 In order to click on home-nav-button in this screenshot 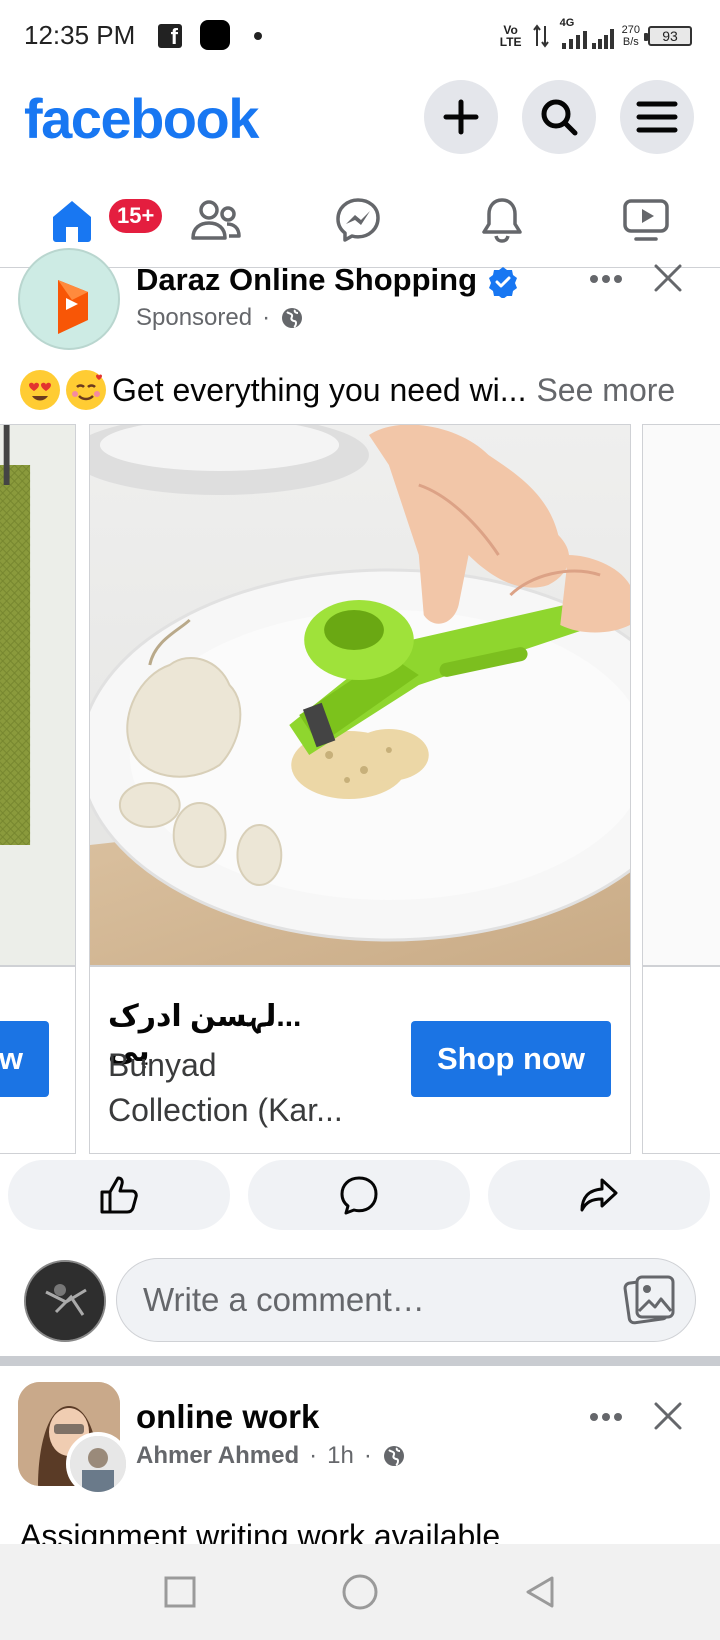, I will do `click(360, 1592)`.